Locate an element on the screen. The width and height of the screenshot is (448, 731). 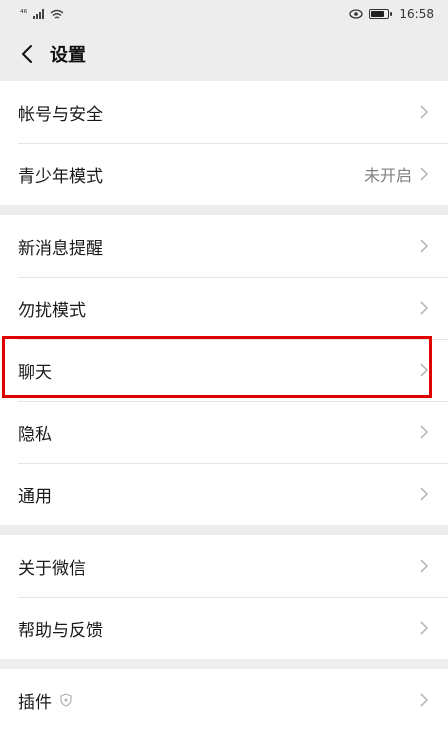
settings-item-account-security: 帐号与安全 is located at coordinates (224, 112).